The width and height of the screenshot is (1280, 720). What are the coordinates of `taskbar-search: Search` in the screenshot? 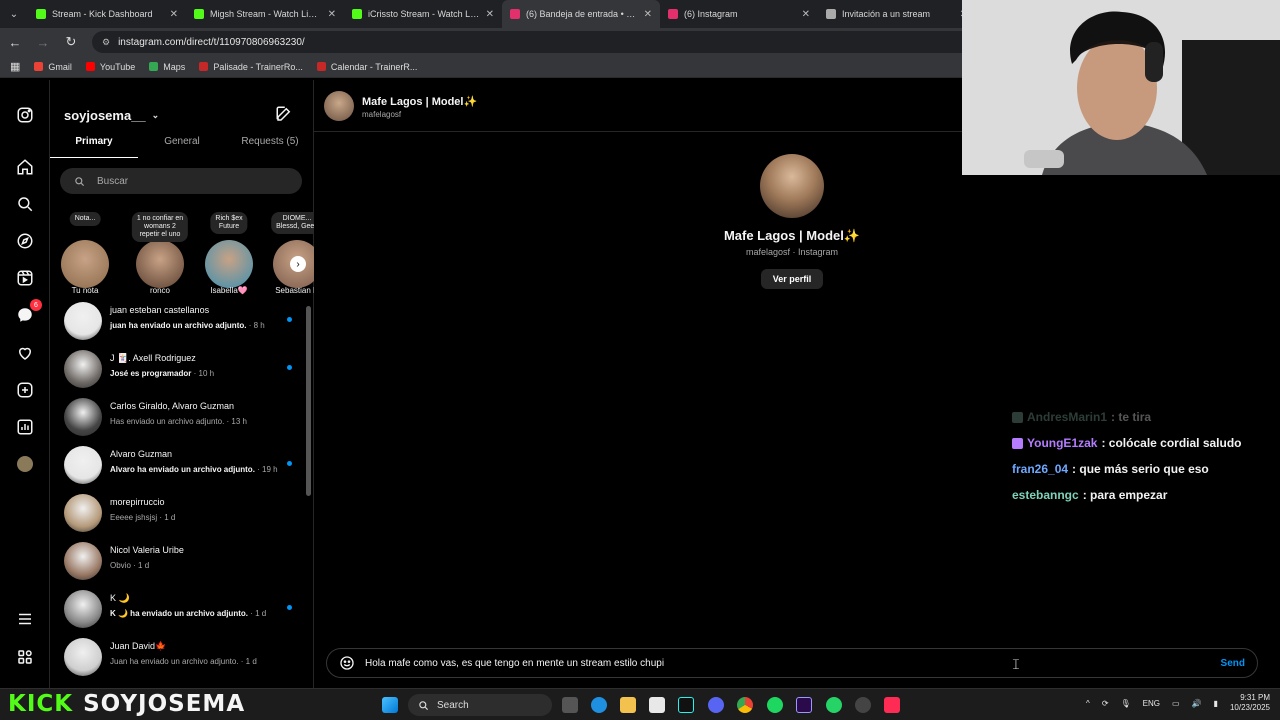 It's located at (480, 705).